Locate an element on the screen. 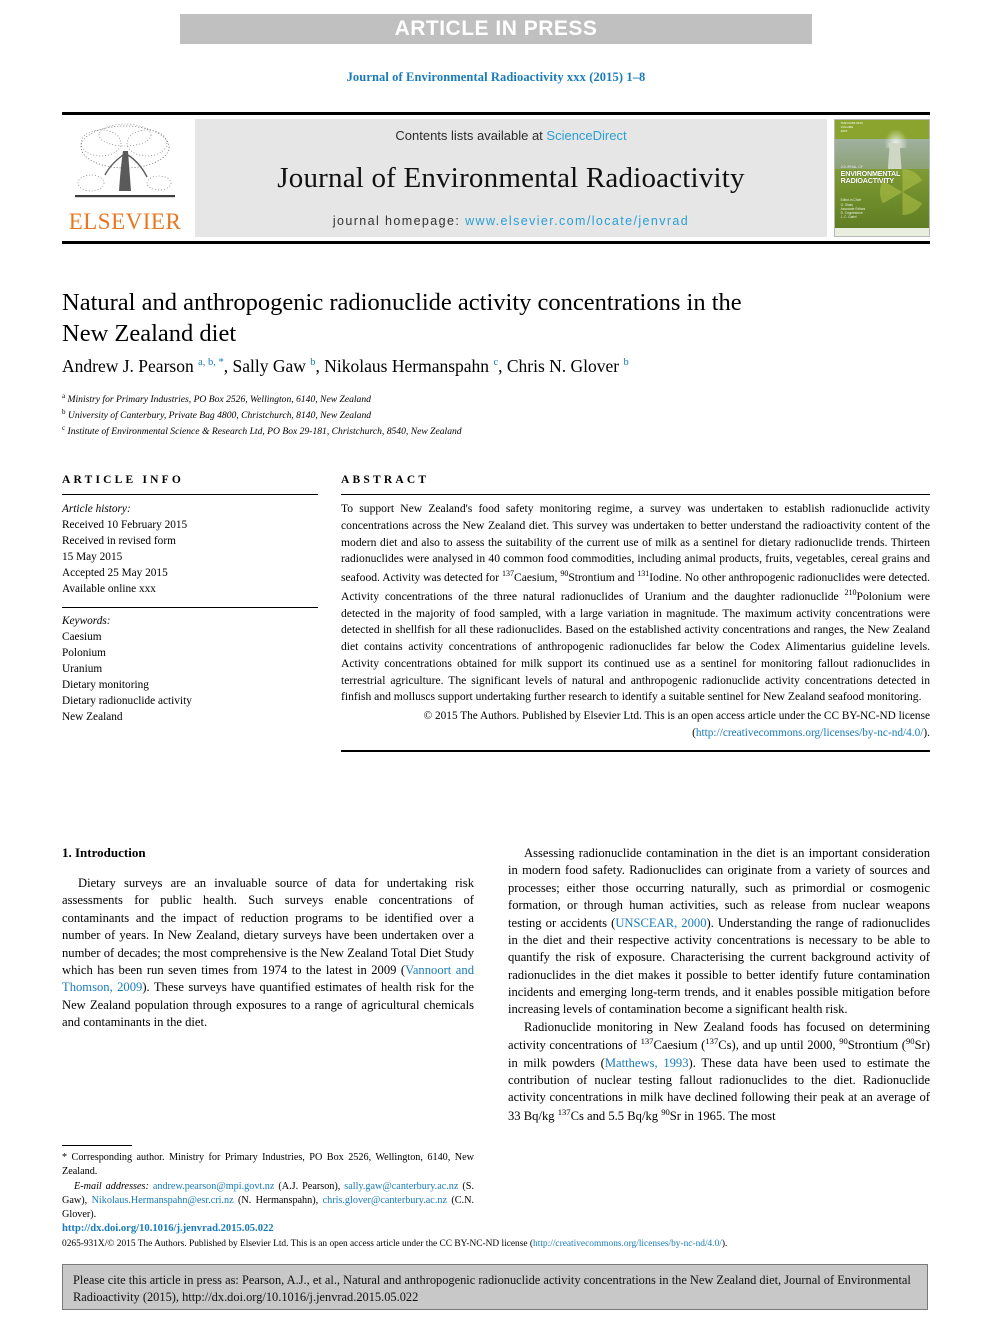 This screenshot has width=992, height=1323. abstract-bottom-rule is located at coordinates (635, 751).